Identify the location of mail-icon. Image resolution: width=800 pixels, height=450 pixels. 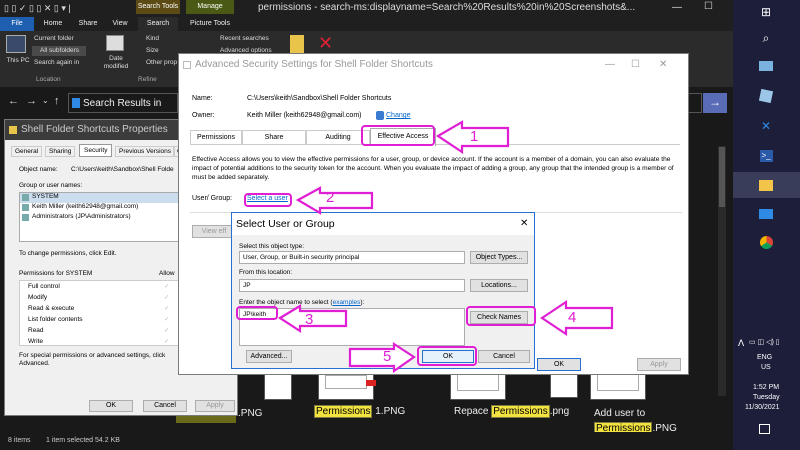
(766, 214).